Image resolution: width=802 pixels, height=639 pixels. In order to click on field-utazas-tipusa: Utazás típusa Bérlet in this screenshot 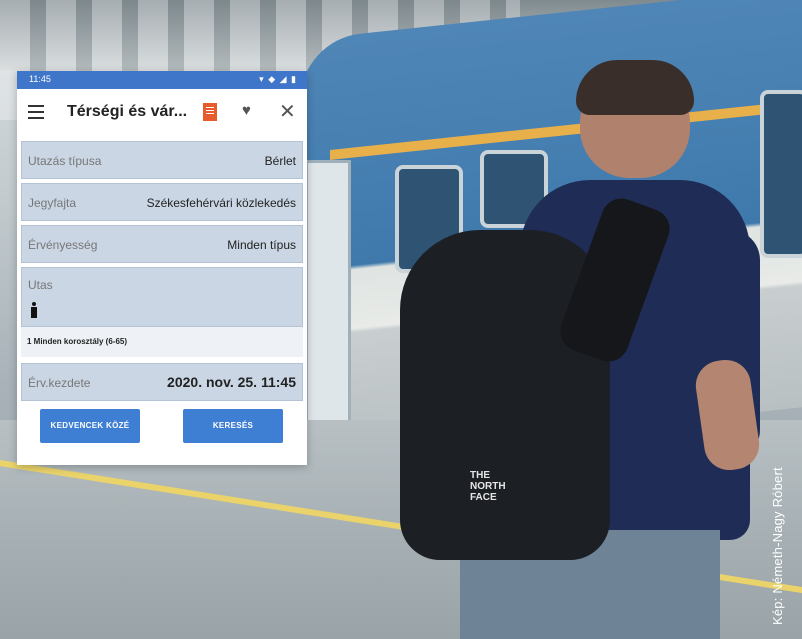, I will do `click(162, 160)`.